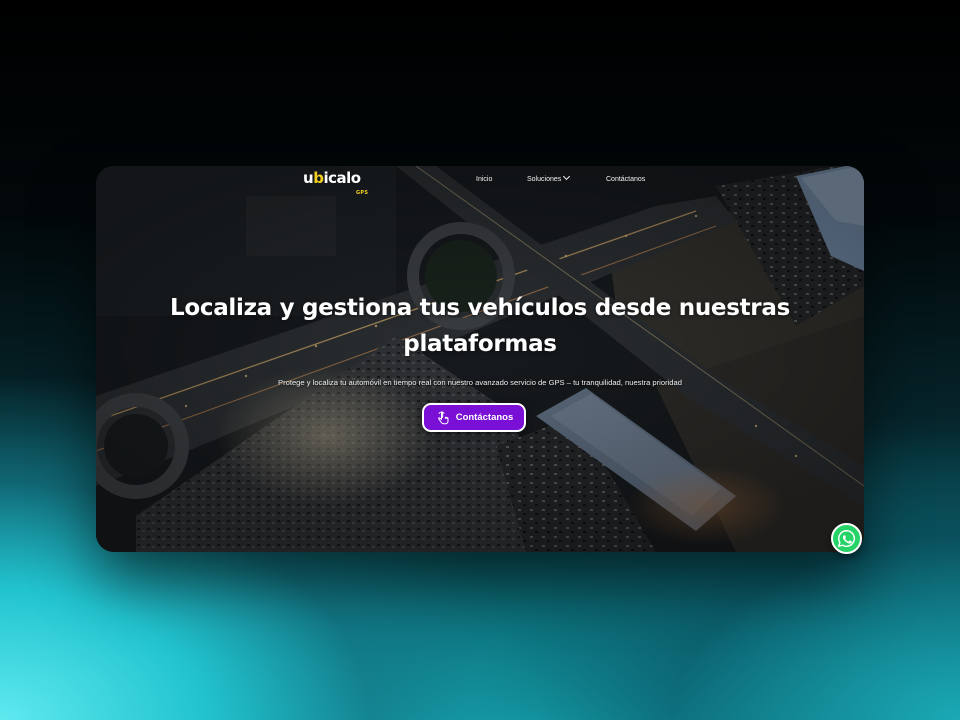 Image resolution: width=960 pixels, height=720 pixels. Describe the element at coordinates (335, 183) in the screenshot. I see `ubicalo-logo: ubicalo GPS` at that location.